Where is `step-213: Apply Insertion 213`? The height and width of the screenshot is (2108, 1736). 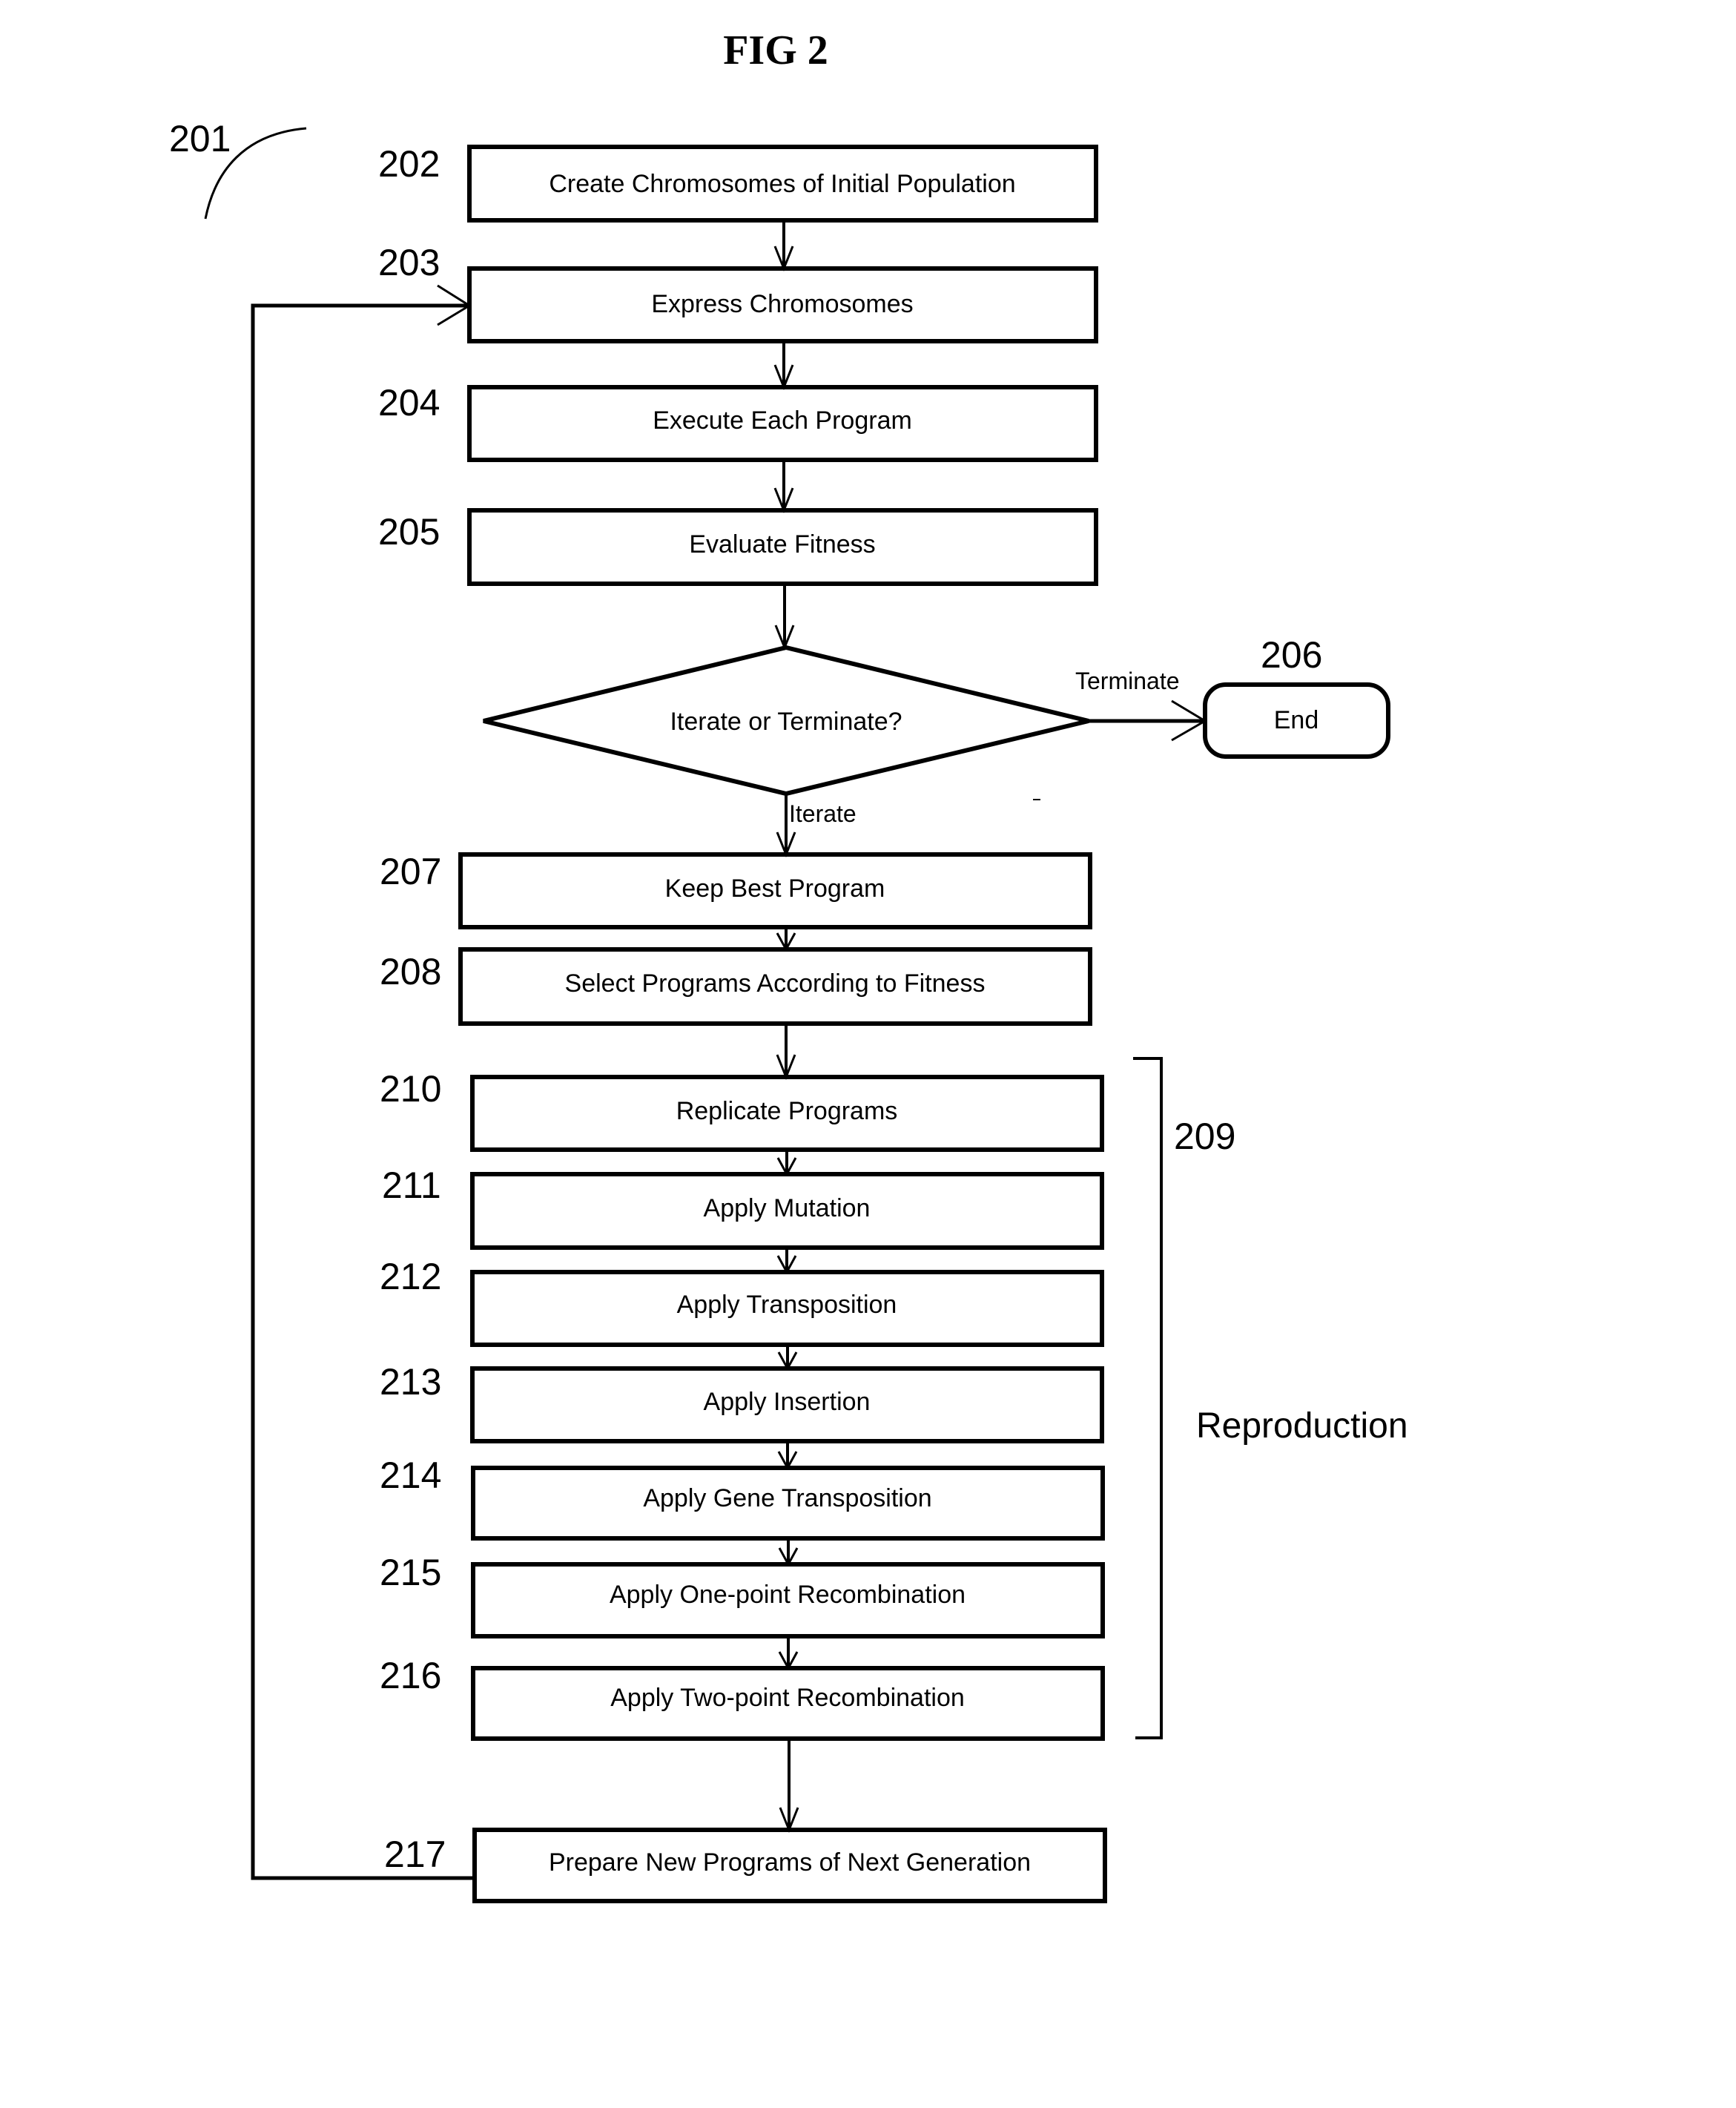
step-213: Apply Insertion 213 is located at coordinates (742, 1402).